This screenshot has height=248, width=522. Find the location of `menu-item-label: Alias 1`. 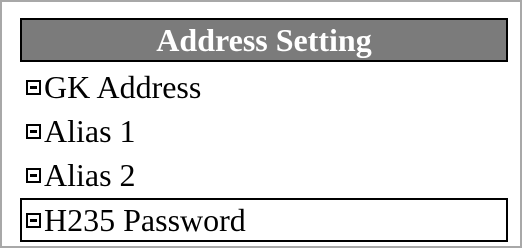

menu-item-label: Alias 1 is located at coordinates (90, 131).